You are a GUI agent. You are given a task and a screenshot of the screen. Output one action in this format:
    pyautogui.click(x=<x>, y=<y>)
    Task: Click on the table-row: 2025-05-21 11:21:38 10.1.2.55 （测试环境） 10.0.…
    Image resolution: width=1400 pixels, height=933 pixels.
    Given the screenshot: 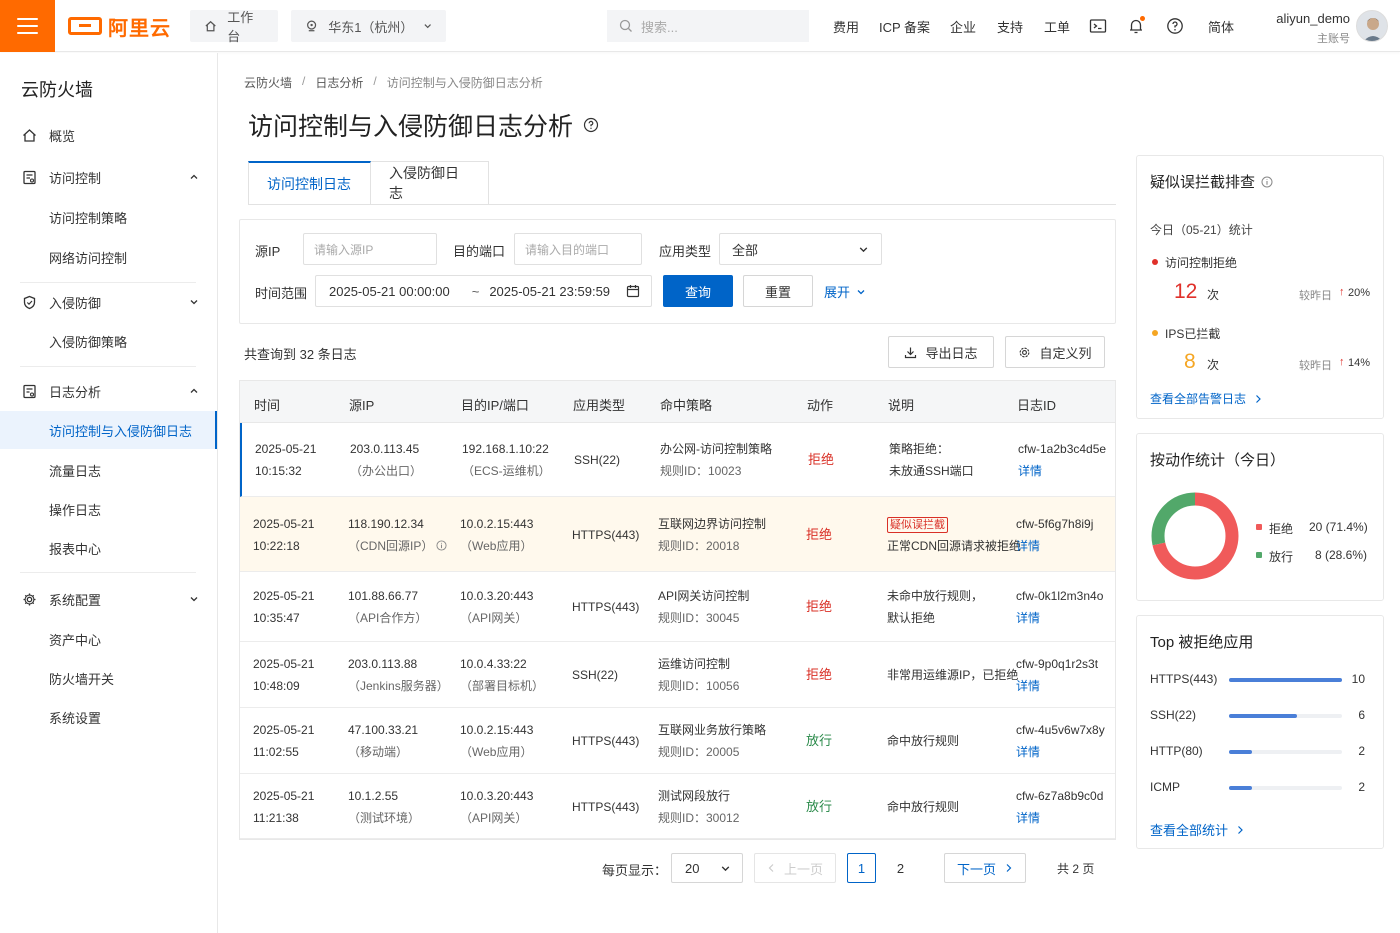 What is the action you would take?
    pyautogui.click(x=677, y=806)
    